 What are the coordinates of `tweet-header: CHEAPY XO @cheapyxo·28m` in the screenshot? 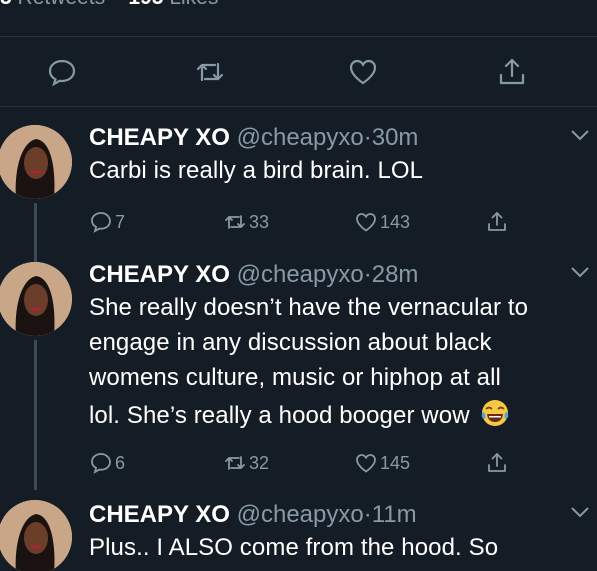 It's located at (253, 275).